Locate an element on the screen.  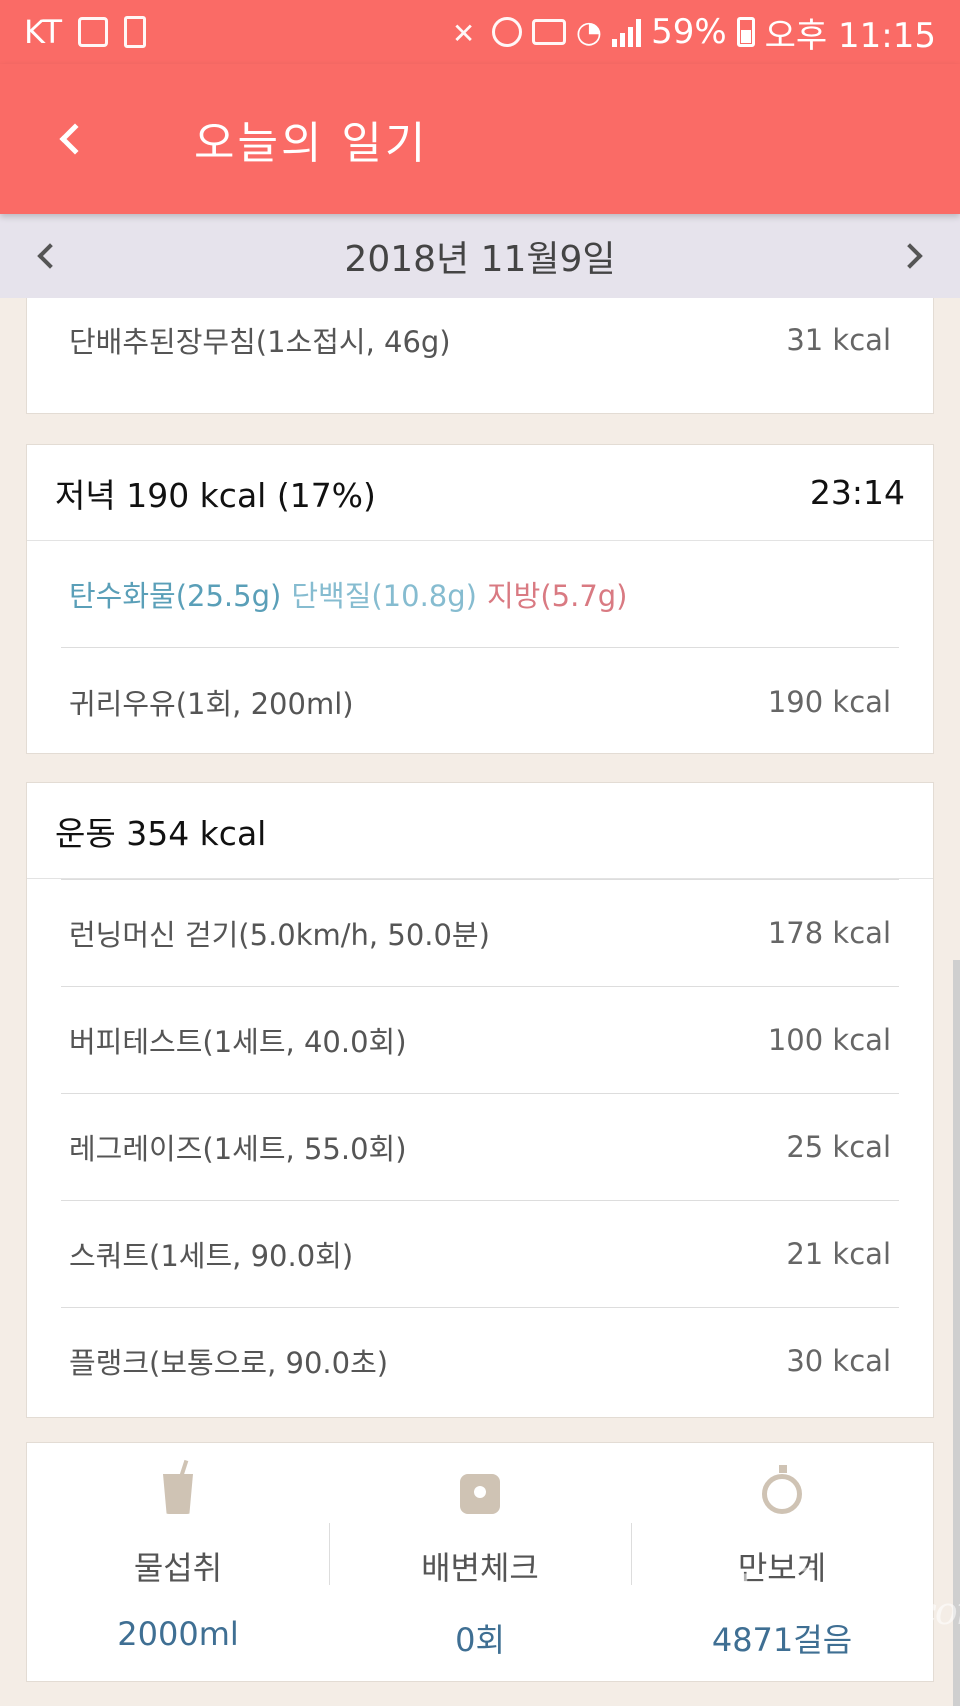
exercise-name: 스쿼트(1세트, 90.0회) is located at coordinates (211, 1256).